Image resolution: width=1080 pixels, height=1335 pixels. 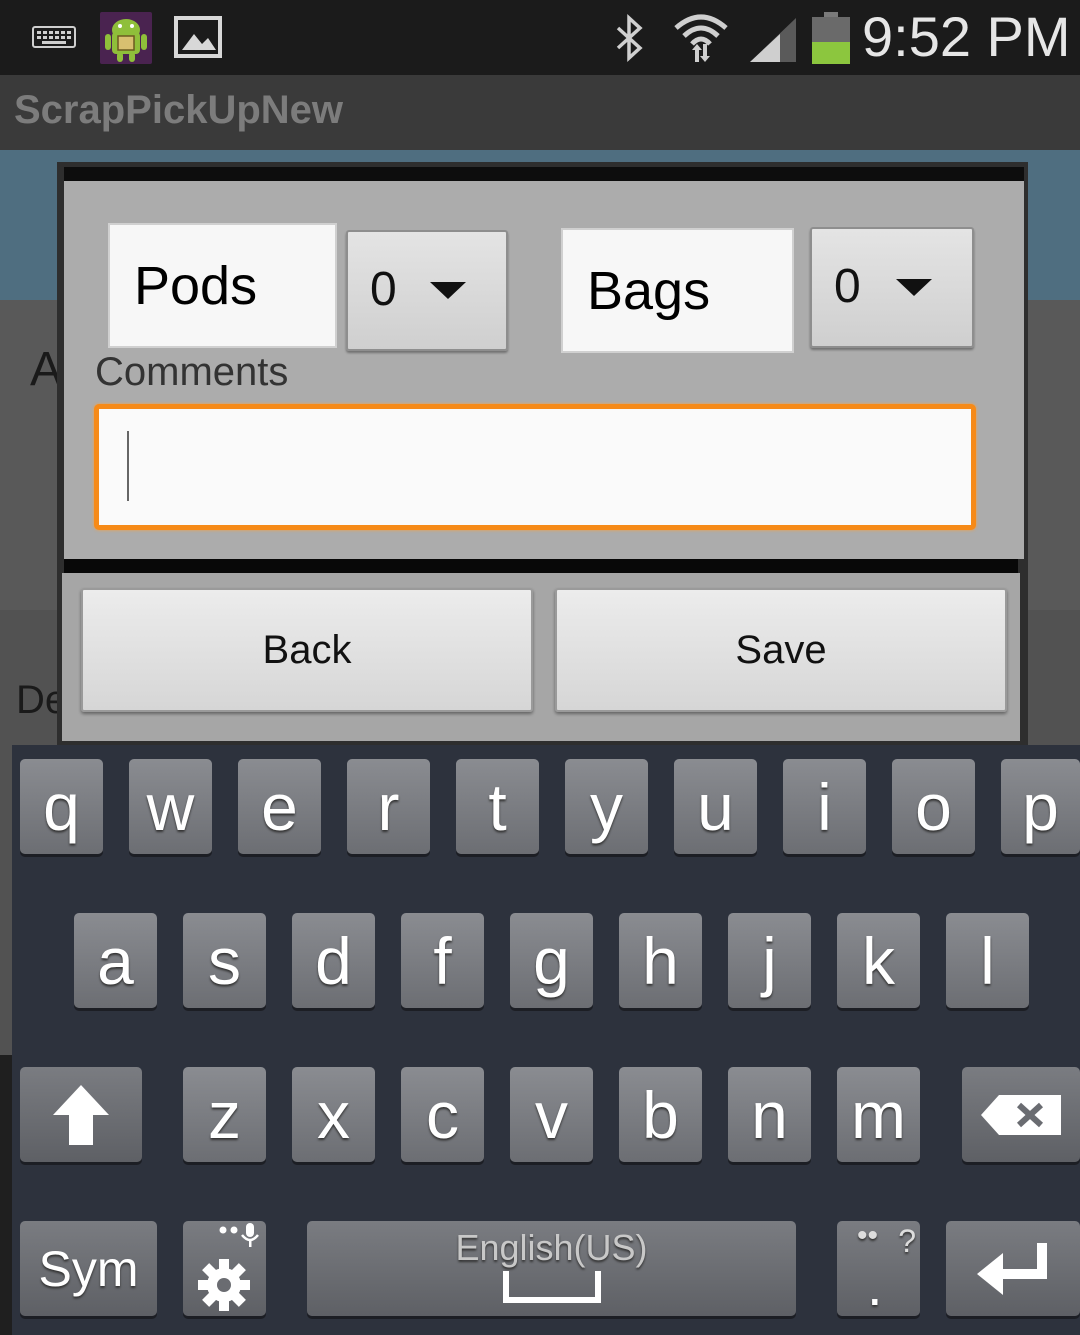 I want to click on key-m: m, so click(x=878, y=1114).